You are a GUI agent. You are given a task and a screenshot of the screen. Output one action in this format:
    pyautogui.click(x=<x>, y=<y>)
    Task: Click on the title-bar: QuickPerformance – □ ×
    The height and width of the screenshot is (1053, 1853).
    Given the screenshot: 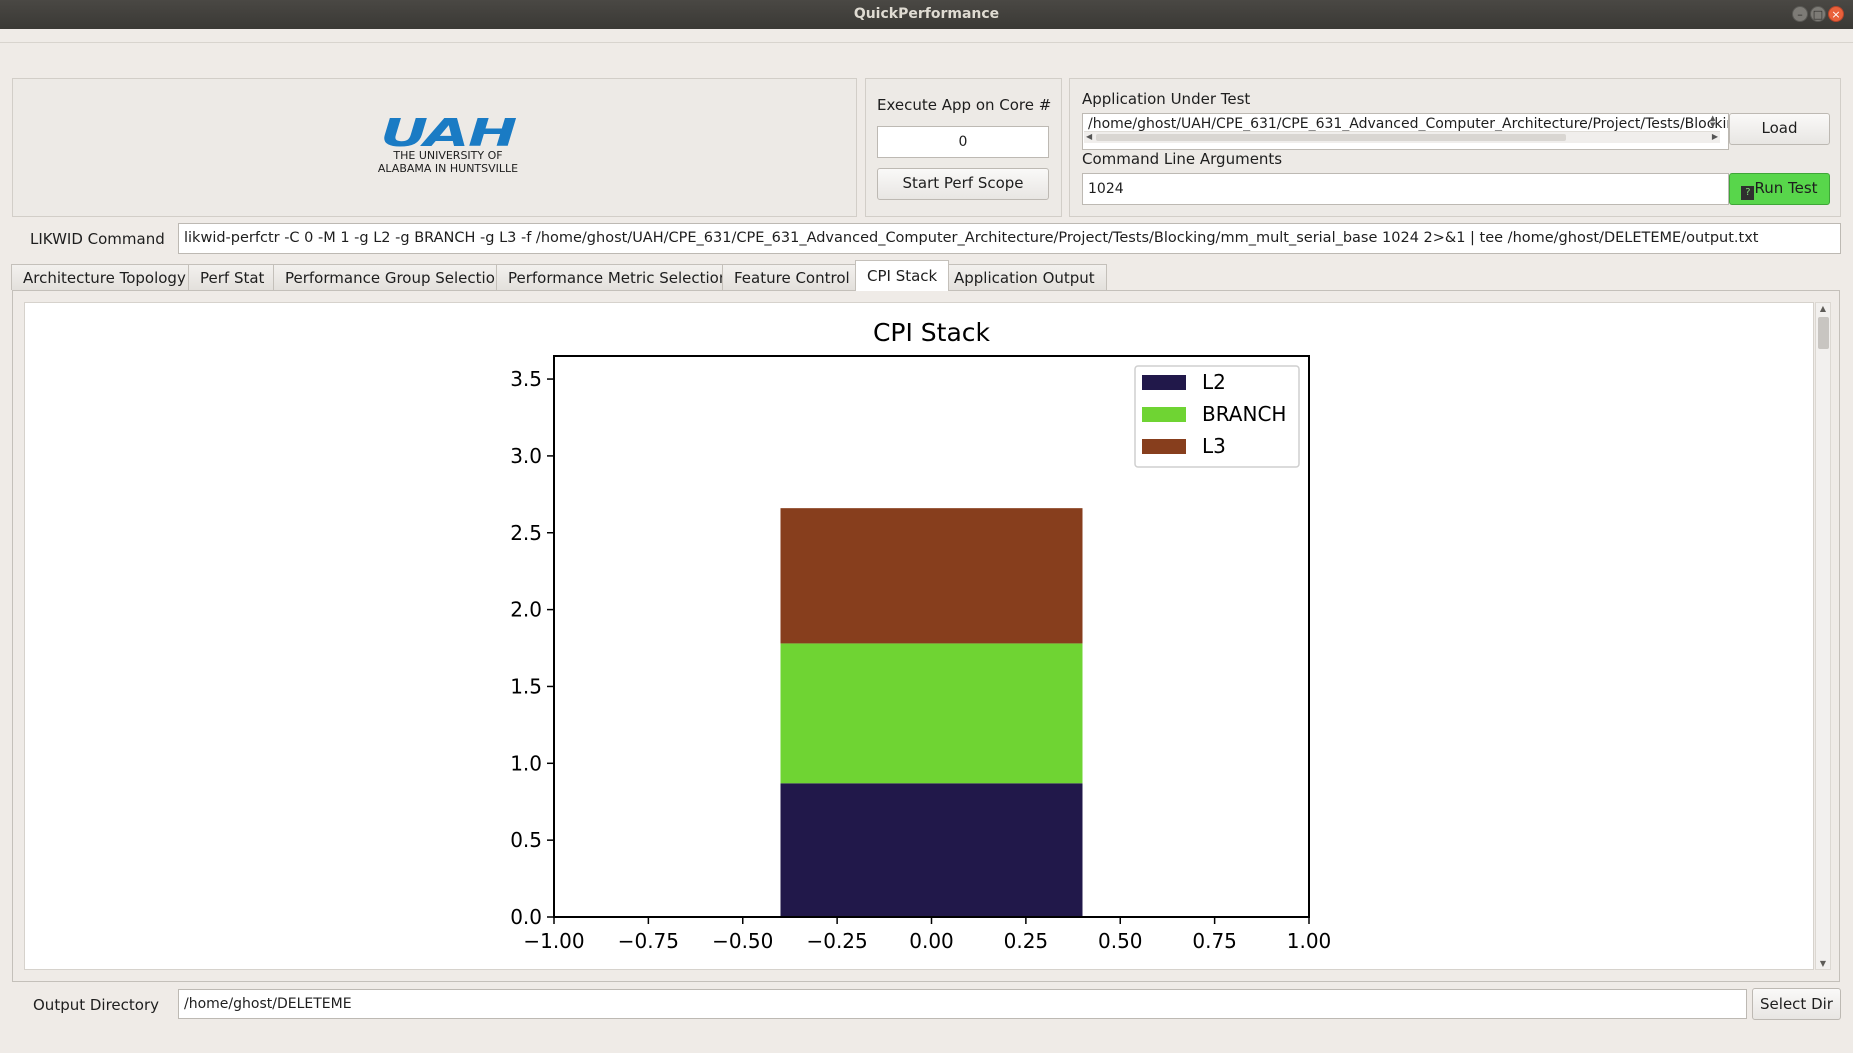 What is the action you would take?
    pyautogui.click(x=926, y=14)
    